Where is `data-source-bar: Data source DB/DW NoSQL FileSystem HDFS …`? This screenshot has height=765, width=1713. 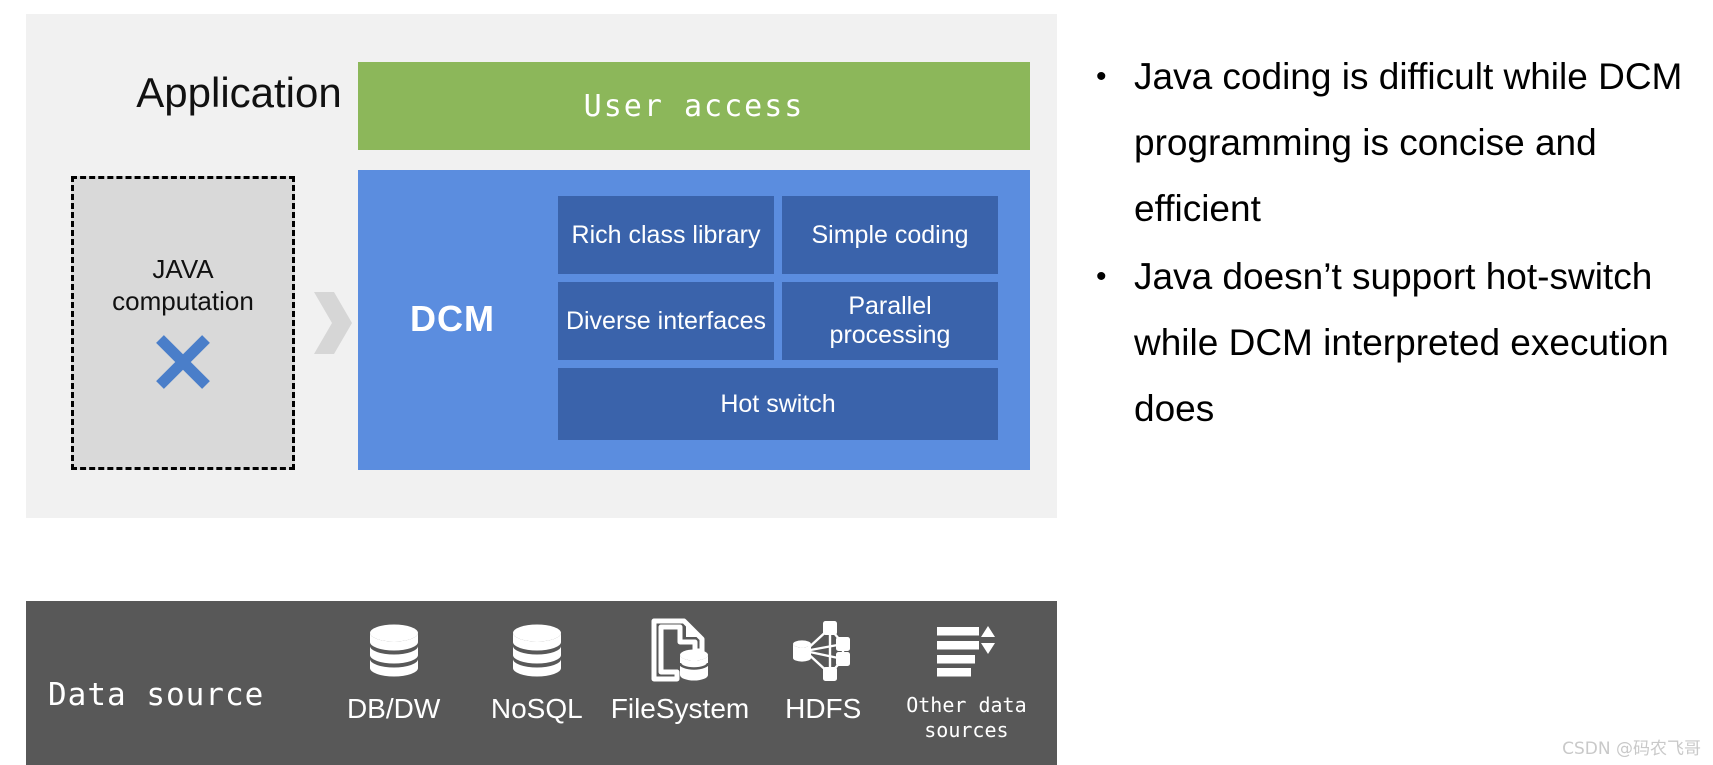
data-source-bar: Data source DB/DW NoSQL FileSystem HDFS … is located at coordinates (541, 683).